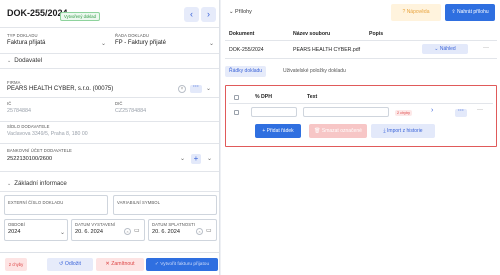  I want to click on add-account-button: +, so click(196, 159).